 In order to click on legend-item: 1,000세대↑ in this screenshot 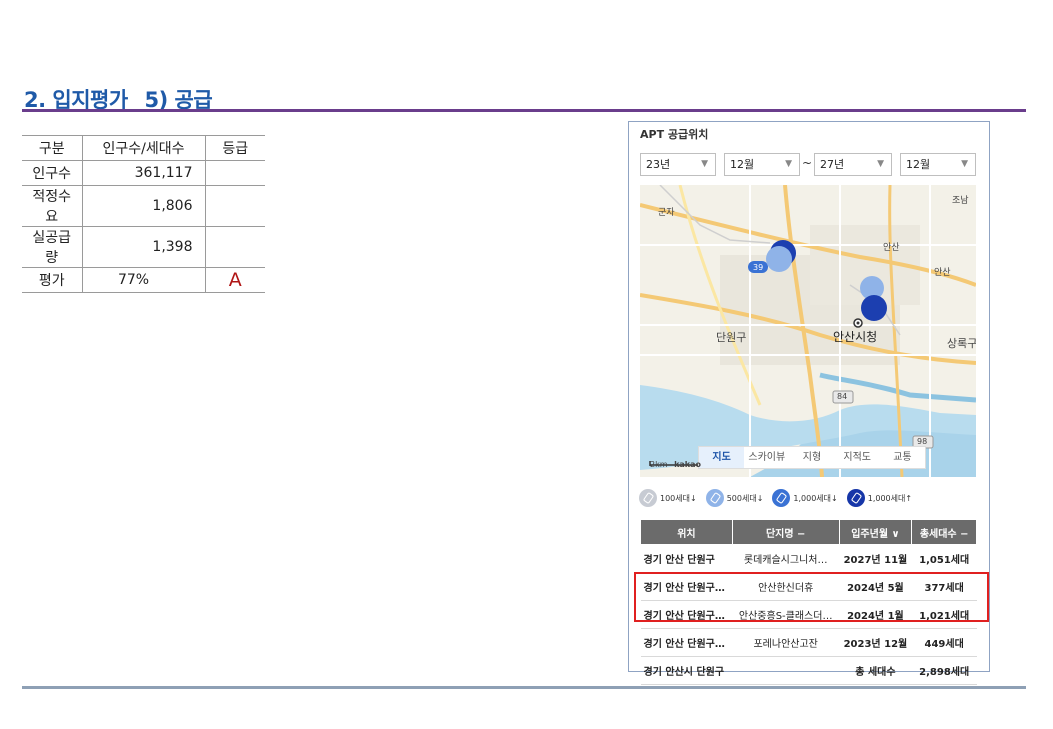, I will do `click(879, 498)`.